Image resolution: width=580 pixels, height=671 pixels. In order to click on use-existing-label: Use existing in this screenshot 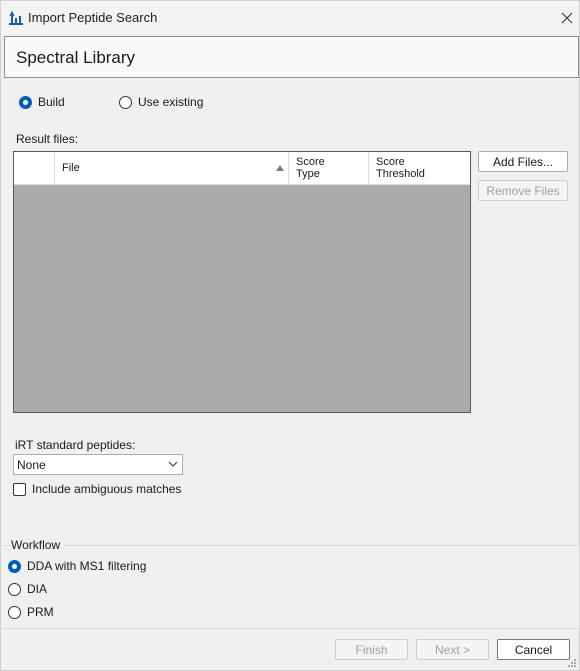, I will do `click(171, 102)`.